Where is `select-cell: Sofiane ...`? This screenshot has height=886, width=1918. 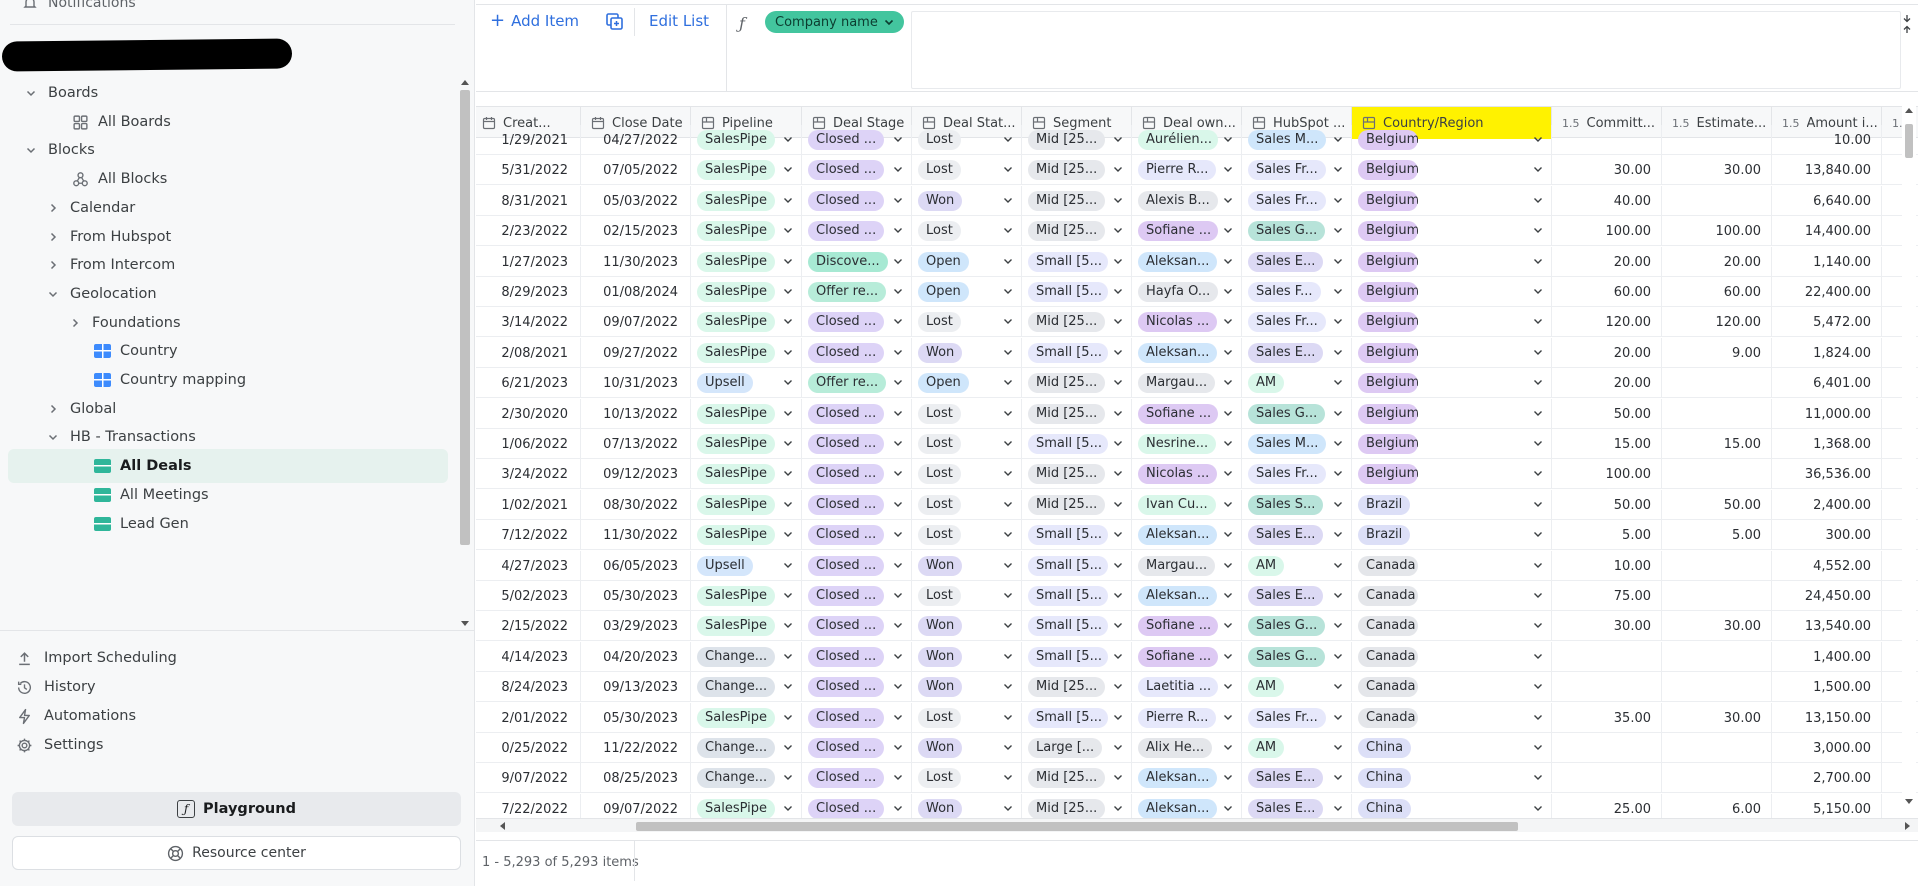 select-cell: Sofiane ... is located at coordinates (1187, 657).